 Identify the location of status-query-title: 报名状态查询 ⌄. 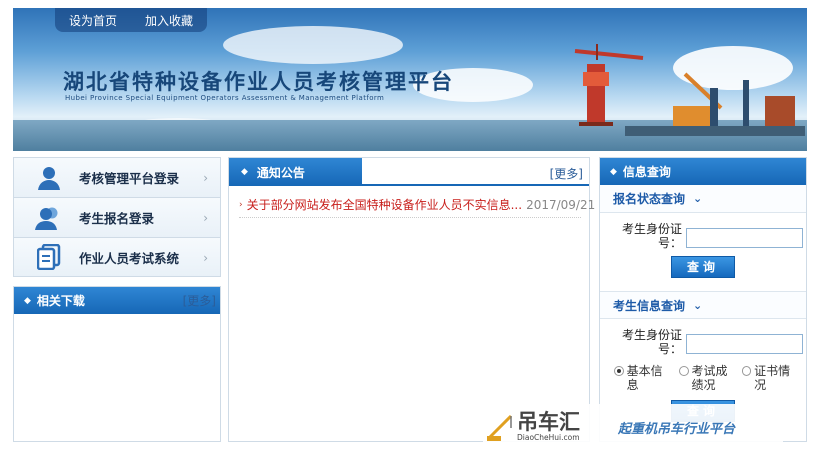
(703, 199).